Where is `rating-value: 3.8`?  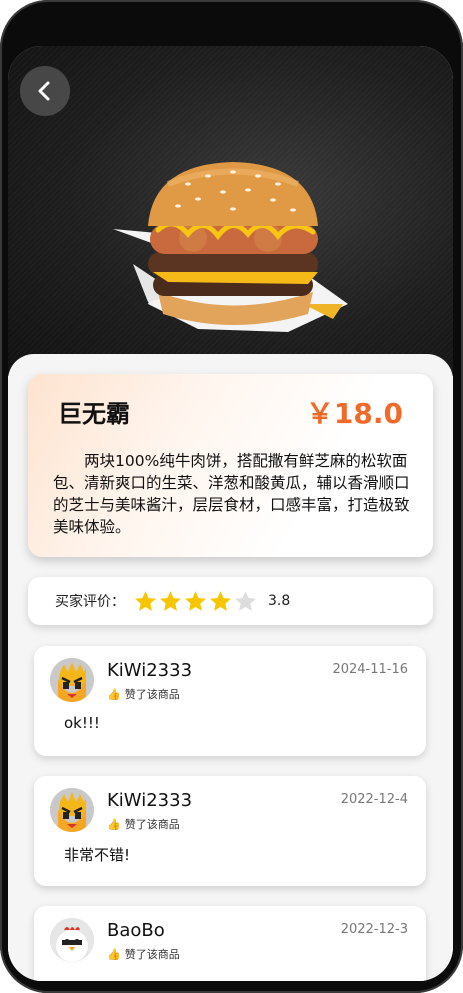
rating-value: 3.8 is located at coordinates (279, 601).